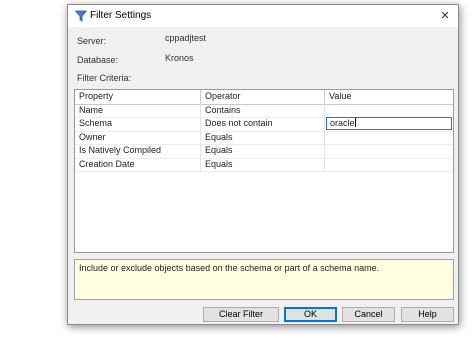 The height and width of the screenshot is (345, 474). What do you see at coordinates (98, 60) in the screenshot?
I see `database-label: Database:` at bounding box center [98, 60].